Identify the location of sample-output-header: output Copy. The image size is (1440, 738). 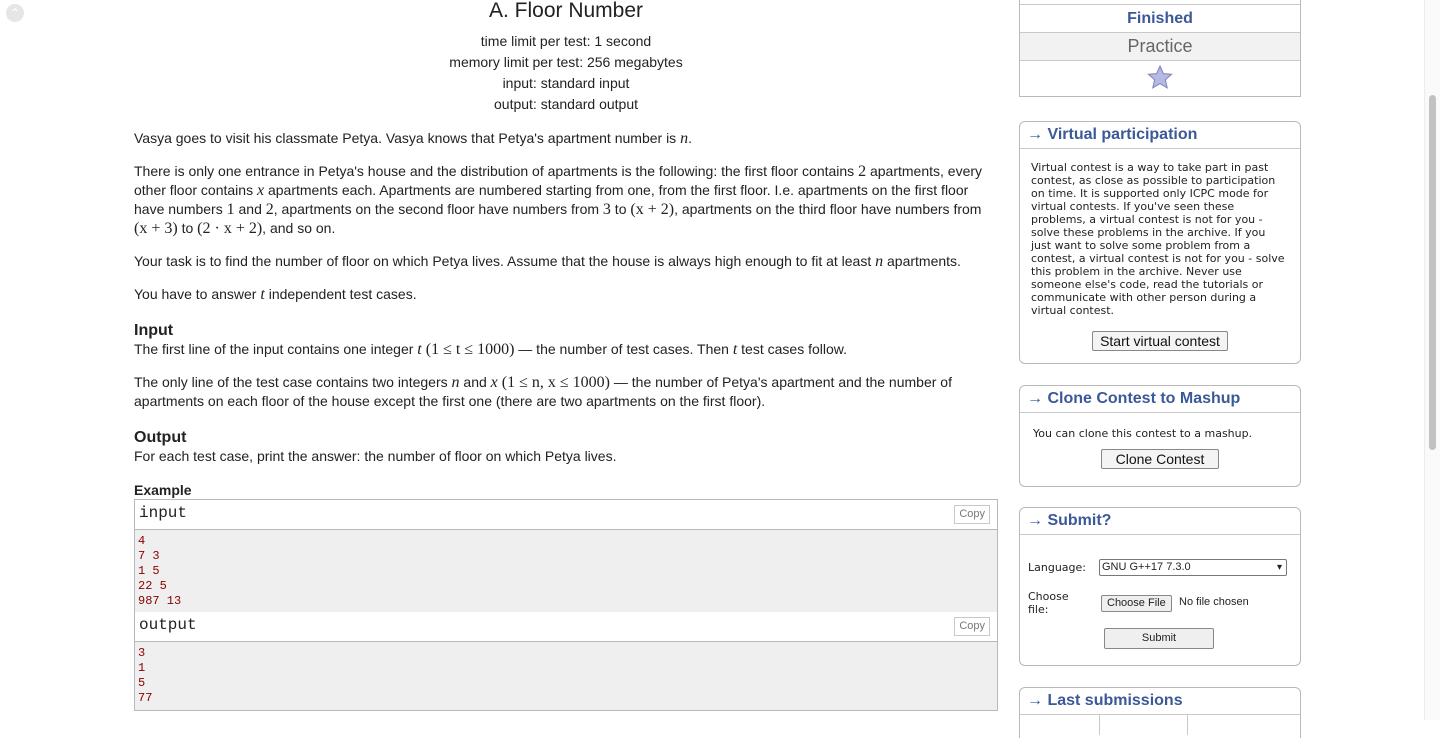
(566, 627).